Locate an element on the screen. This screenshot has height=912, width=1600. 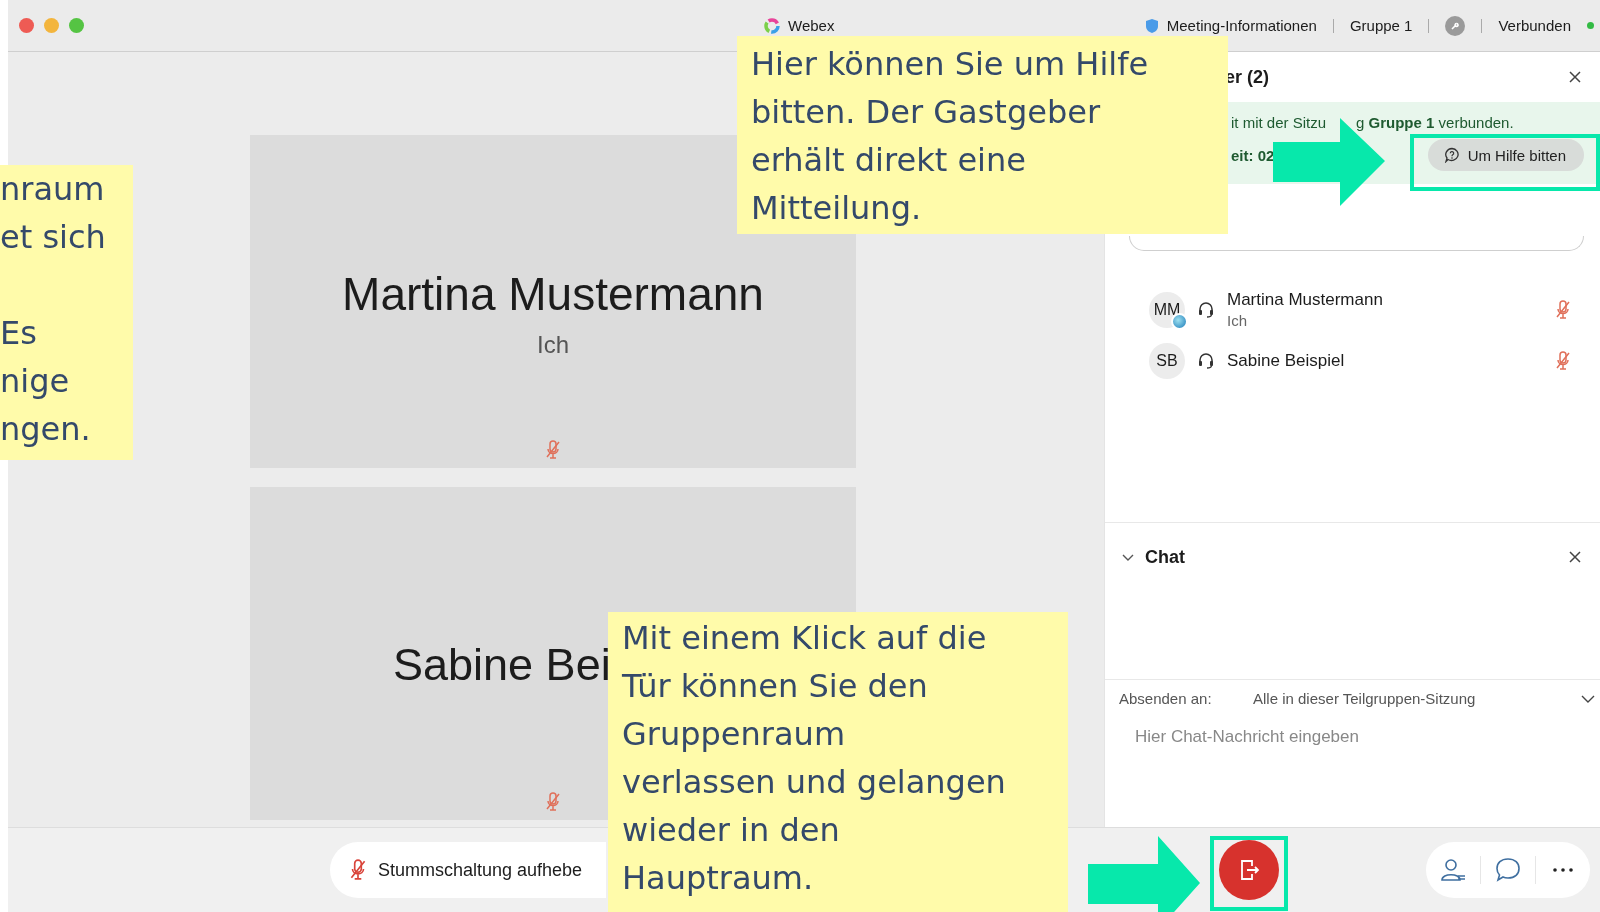
close-window-button is located at coordinates (26, 25).